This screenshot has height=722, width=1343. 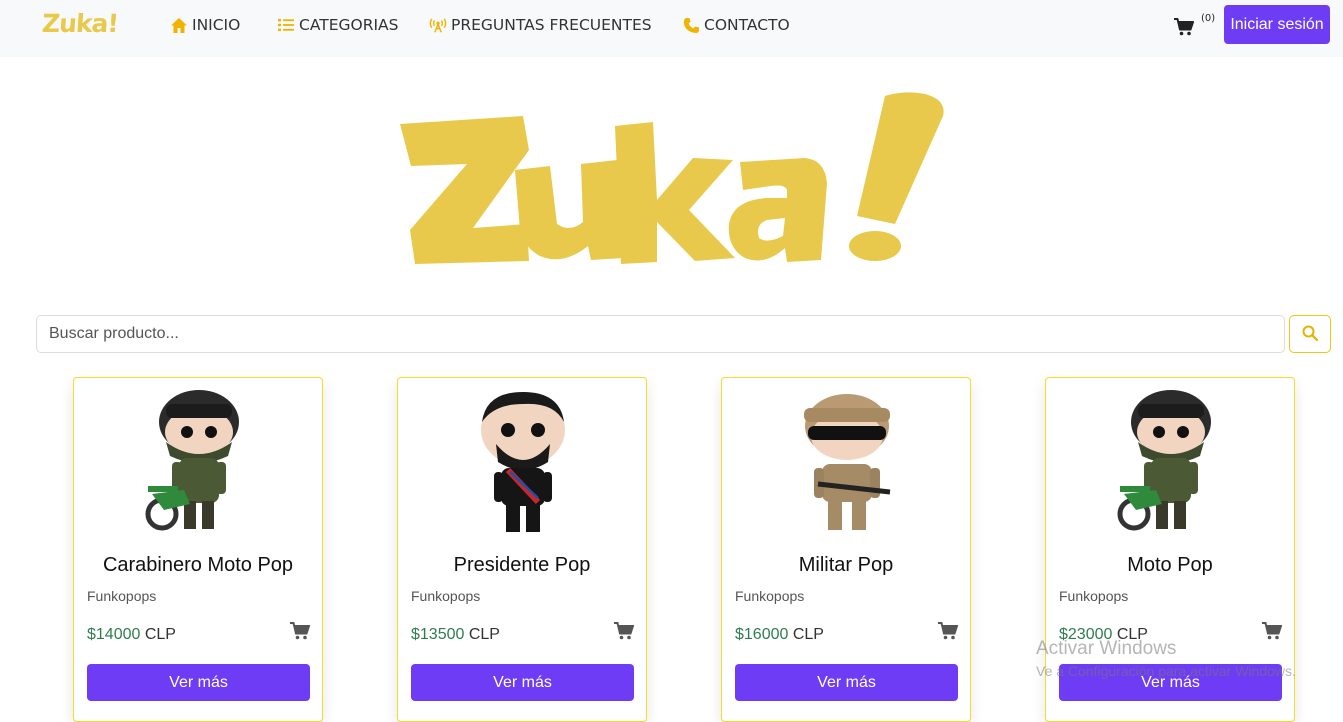 I want to click on product-price: $23000 CLP, so click(x=1103, y=635).